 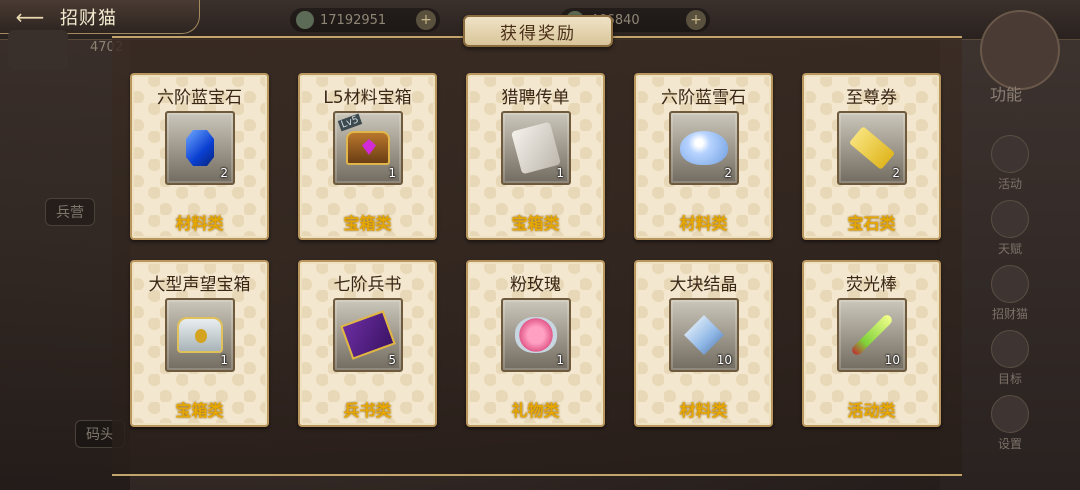 I want to click on rose-icon, so click(x=536, y=335).